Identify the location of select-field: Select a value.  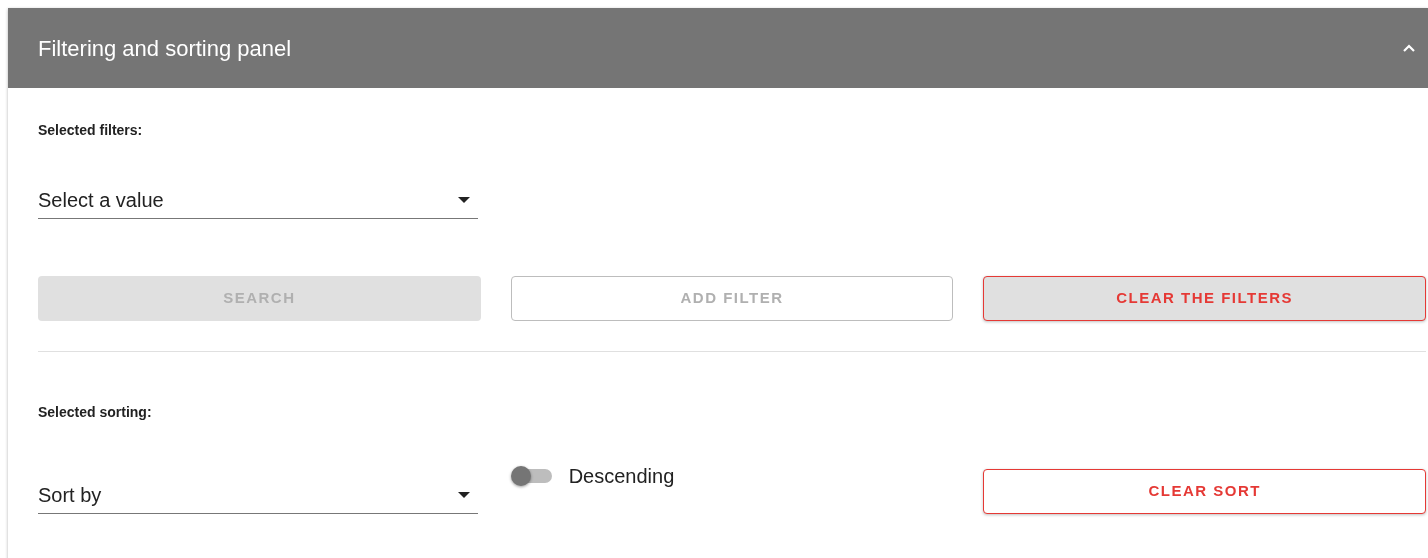
(258, 202).